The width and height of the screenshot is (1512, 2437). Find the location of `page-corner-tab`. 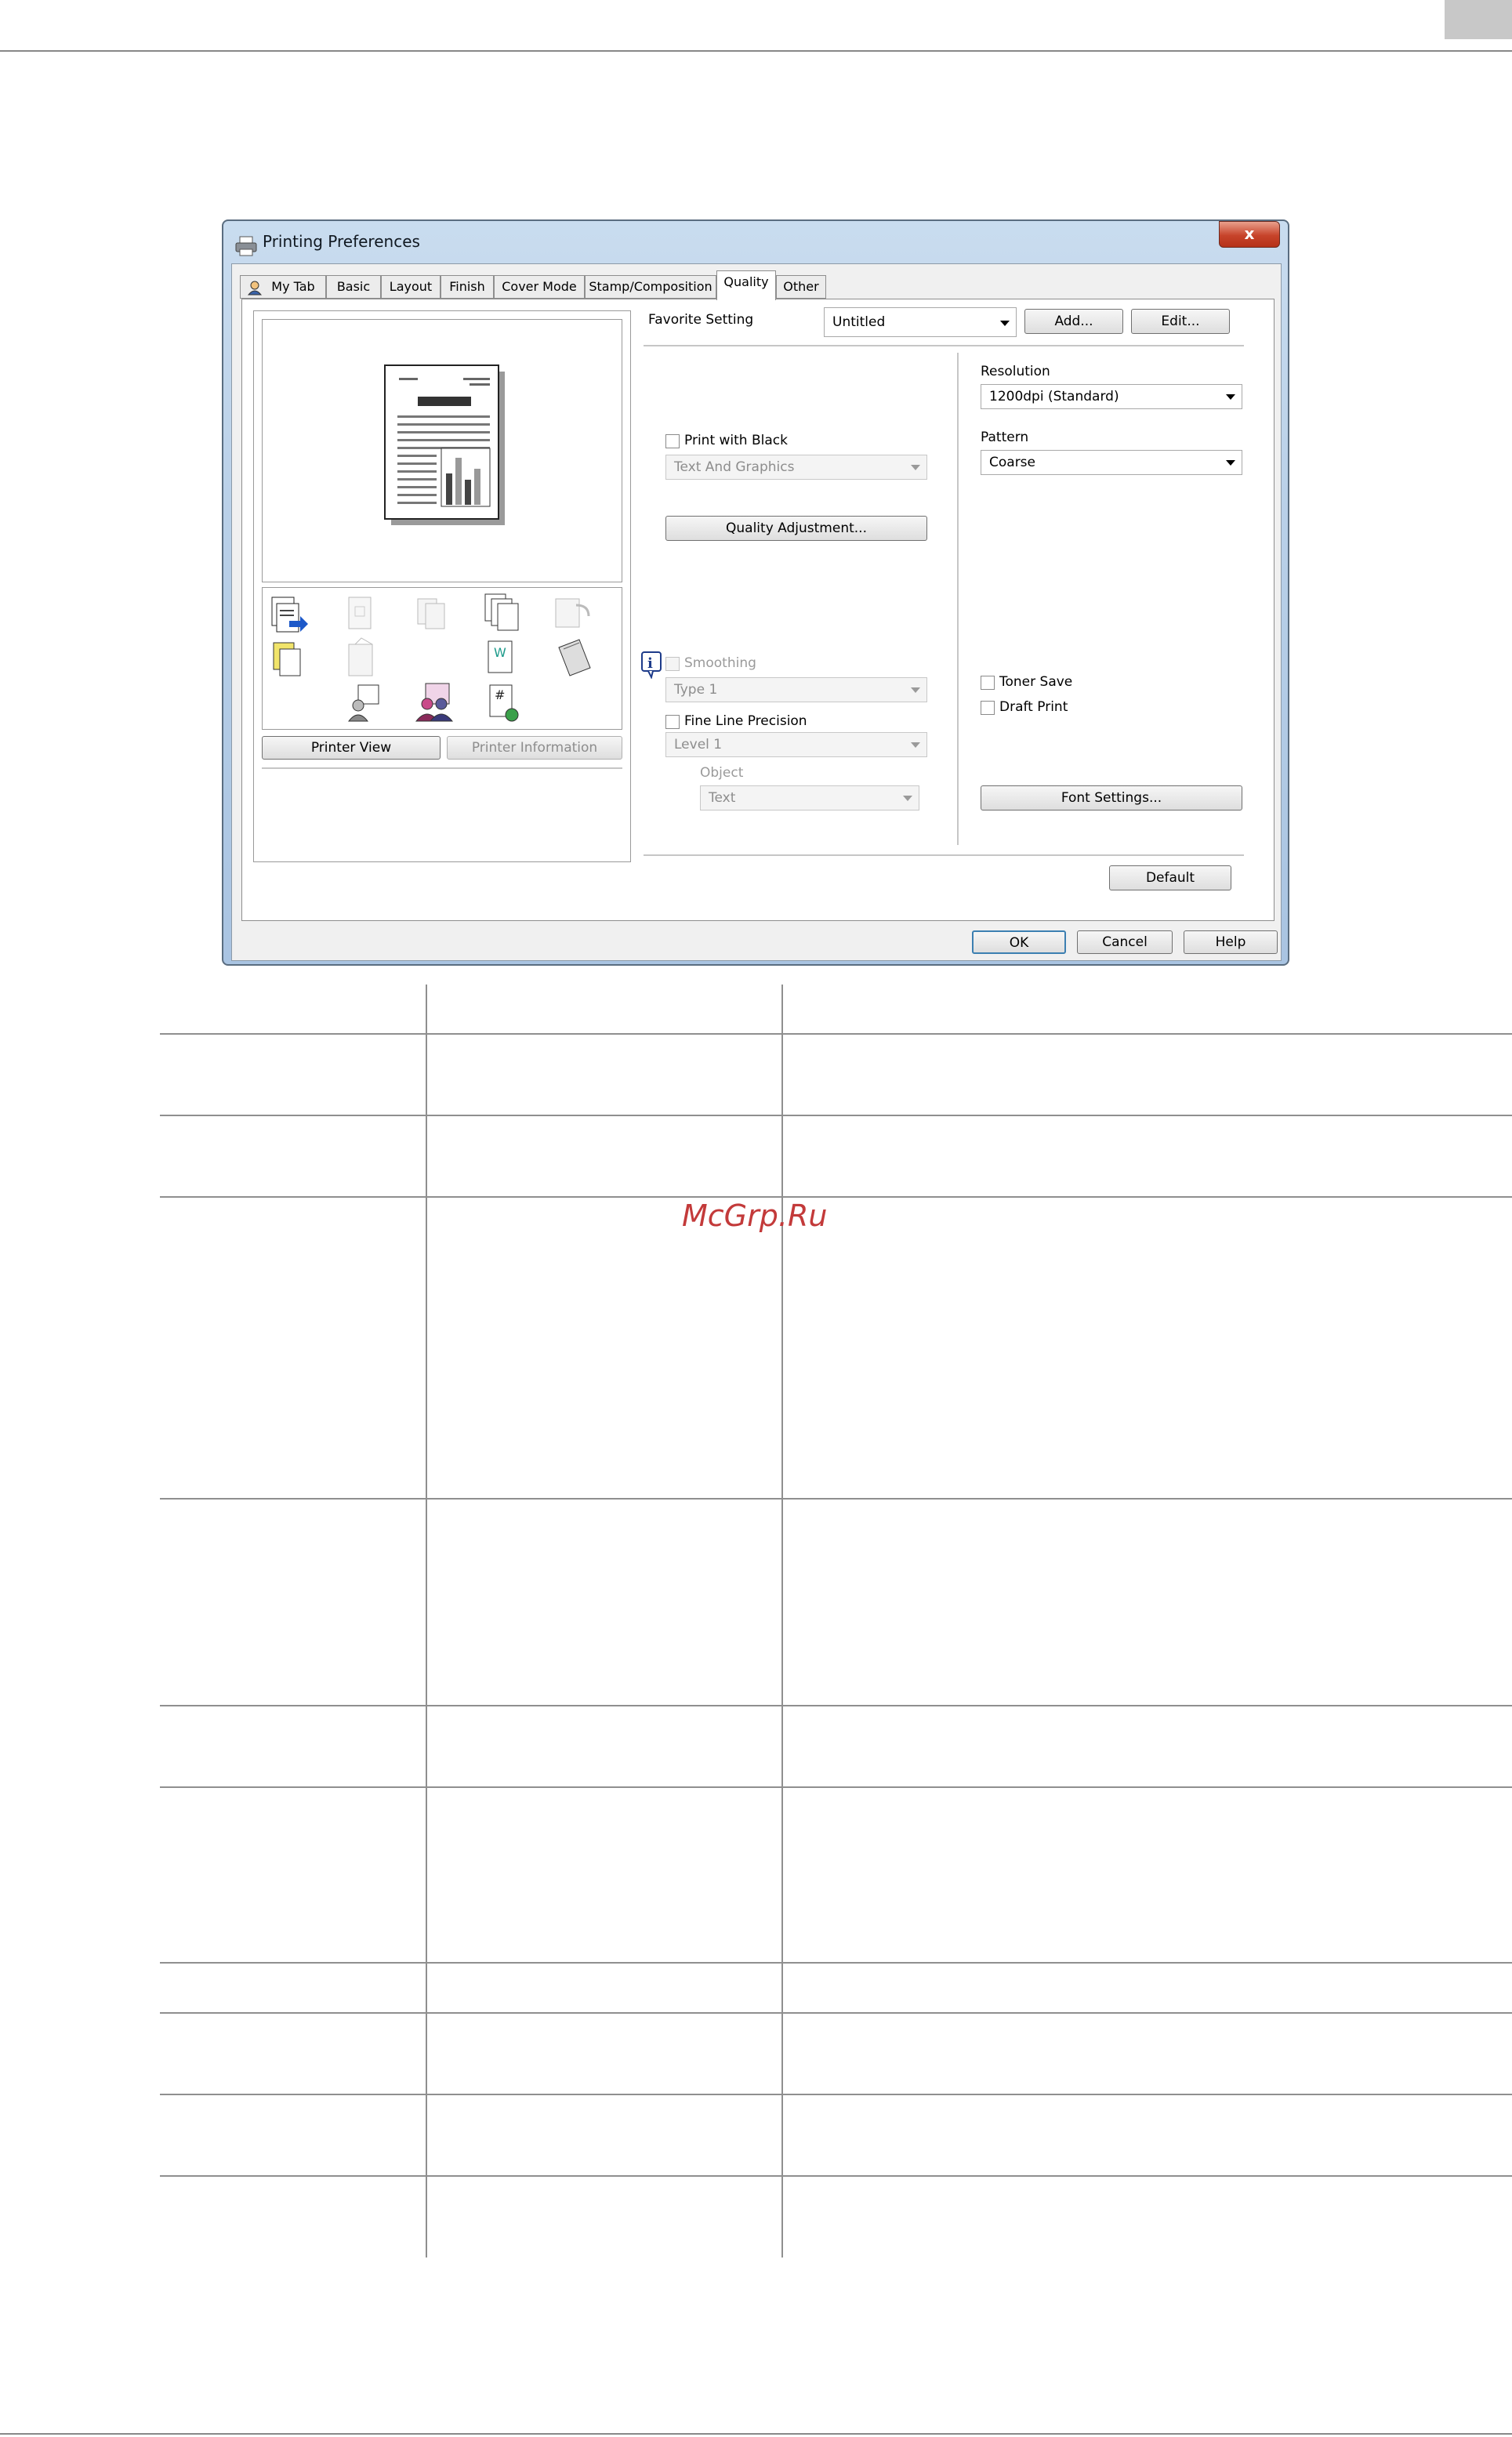

page-corner-tab is located at coordinates (1478, 19).